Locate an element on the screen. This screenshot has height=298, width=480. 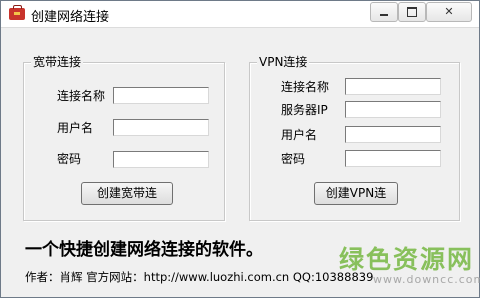
toolbox-icon is located at coordinates (17, 12).